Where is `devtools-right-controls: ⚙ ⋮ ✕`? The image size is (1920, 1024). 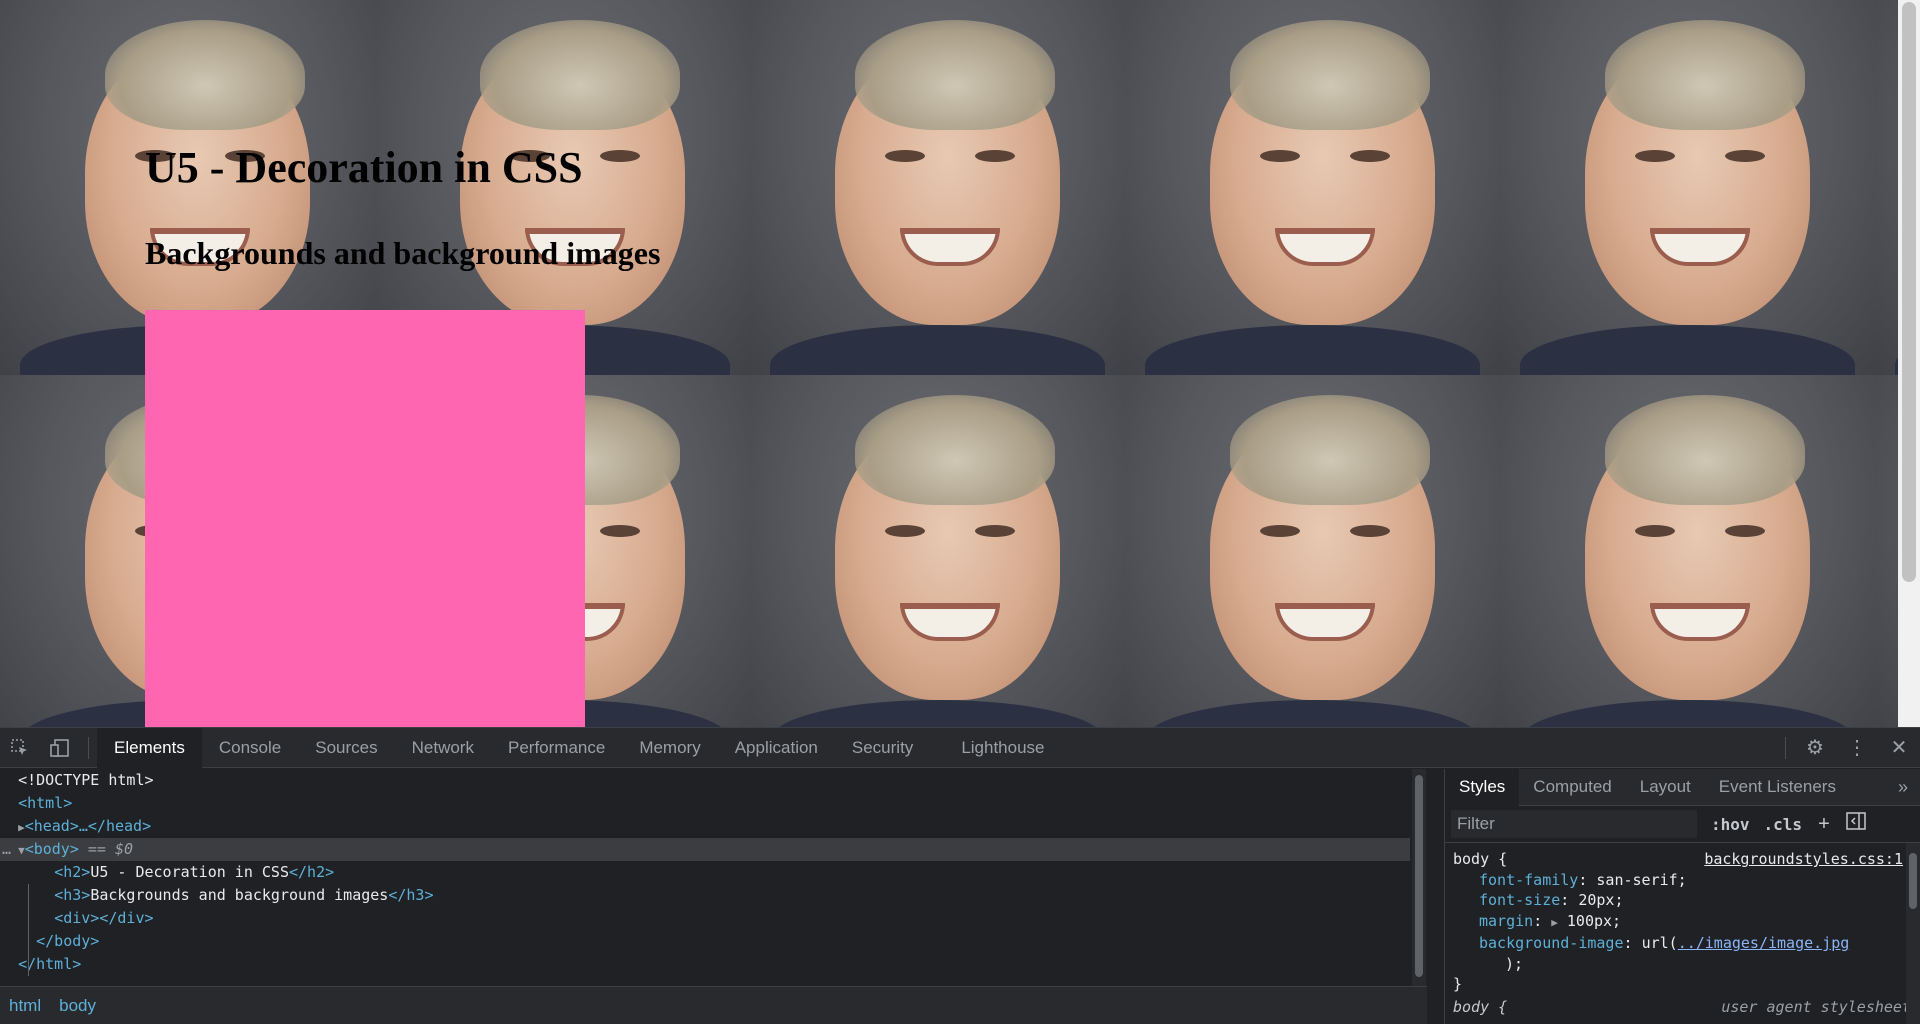
devtools-right-controls: ⚙ ⋮ ✕ is located at coordinates (1848, 748).